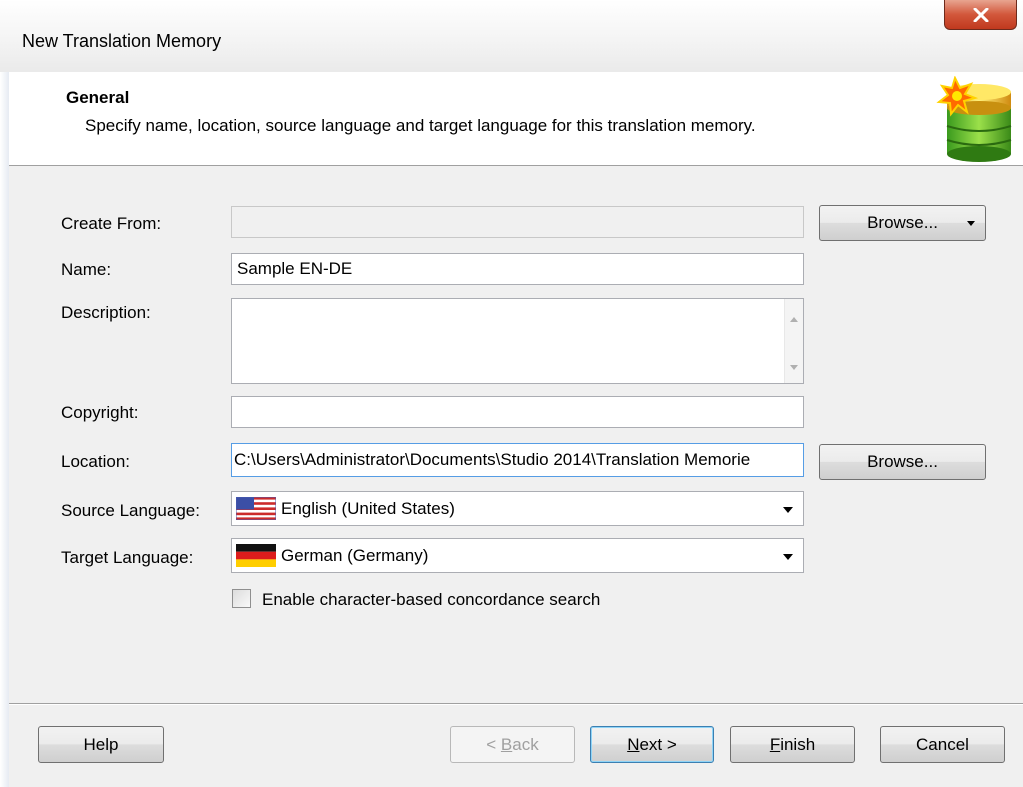 The height and width of the screenshot is (787, 1023). Describe the element at coordinates (256, 508) in the screenshot. I see `us-flag-icon` at that location.